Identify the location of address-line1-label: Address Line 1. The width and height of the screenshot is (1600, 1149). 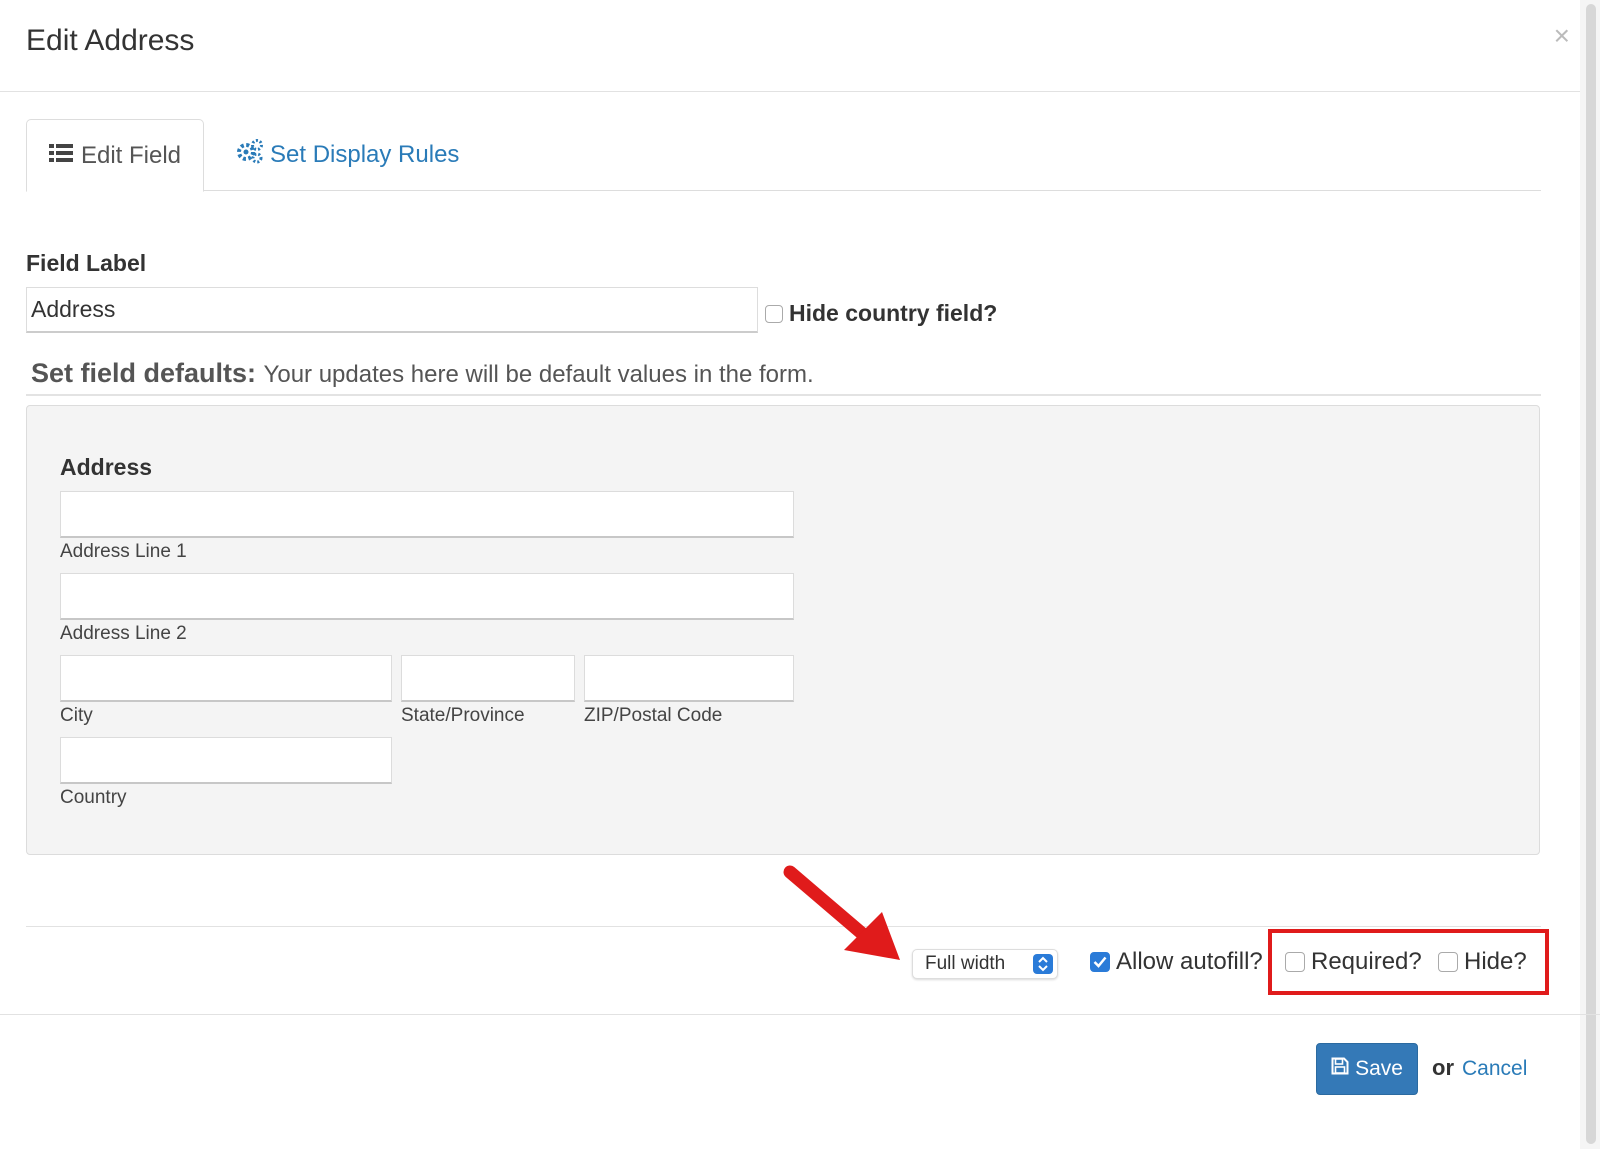
(123, 551).